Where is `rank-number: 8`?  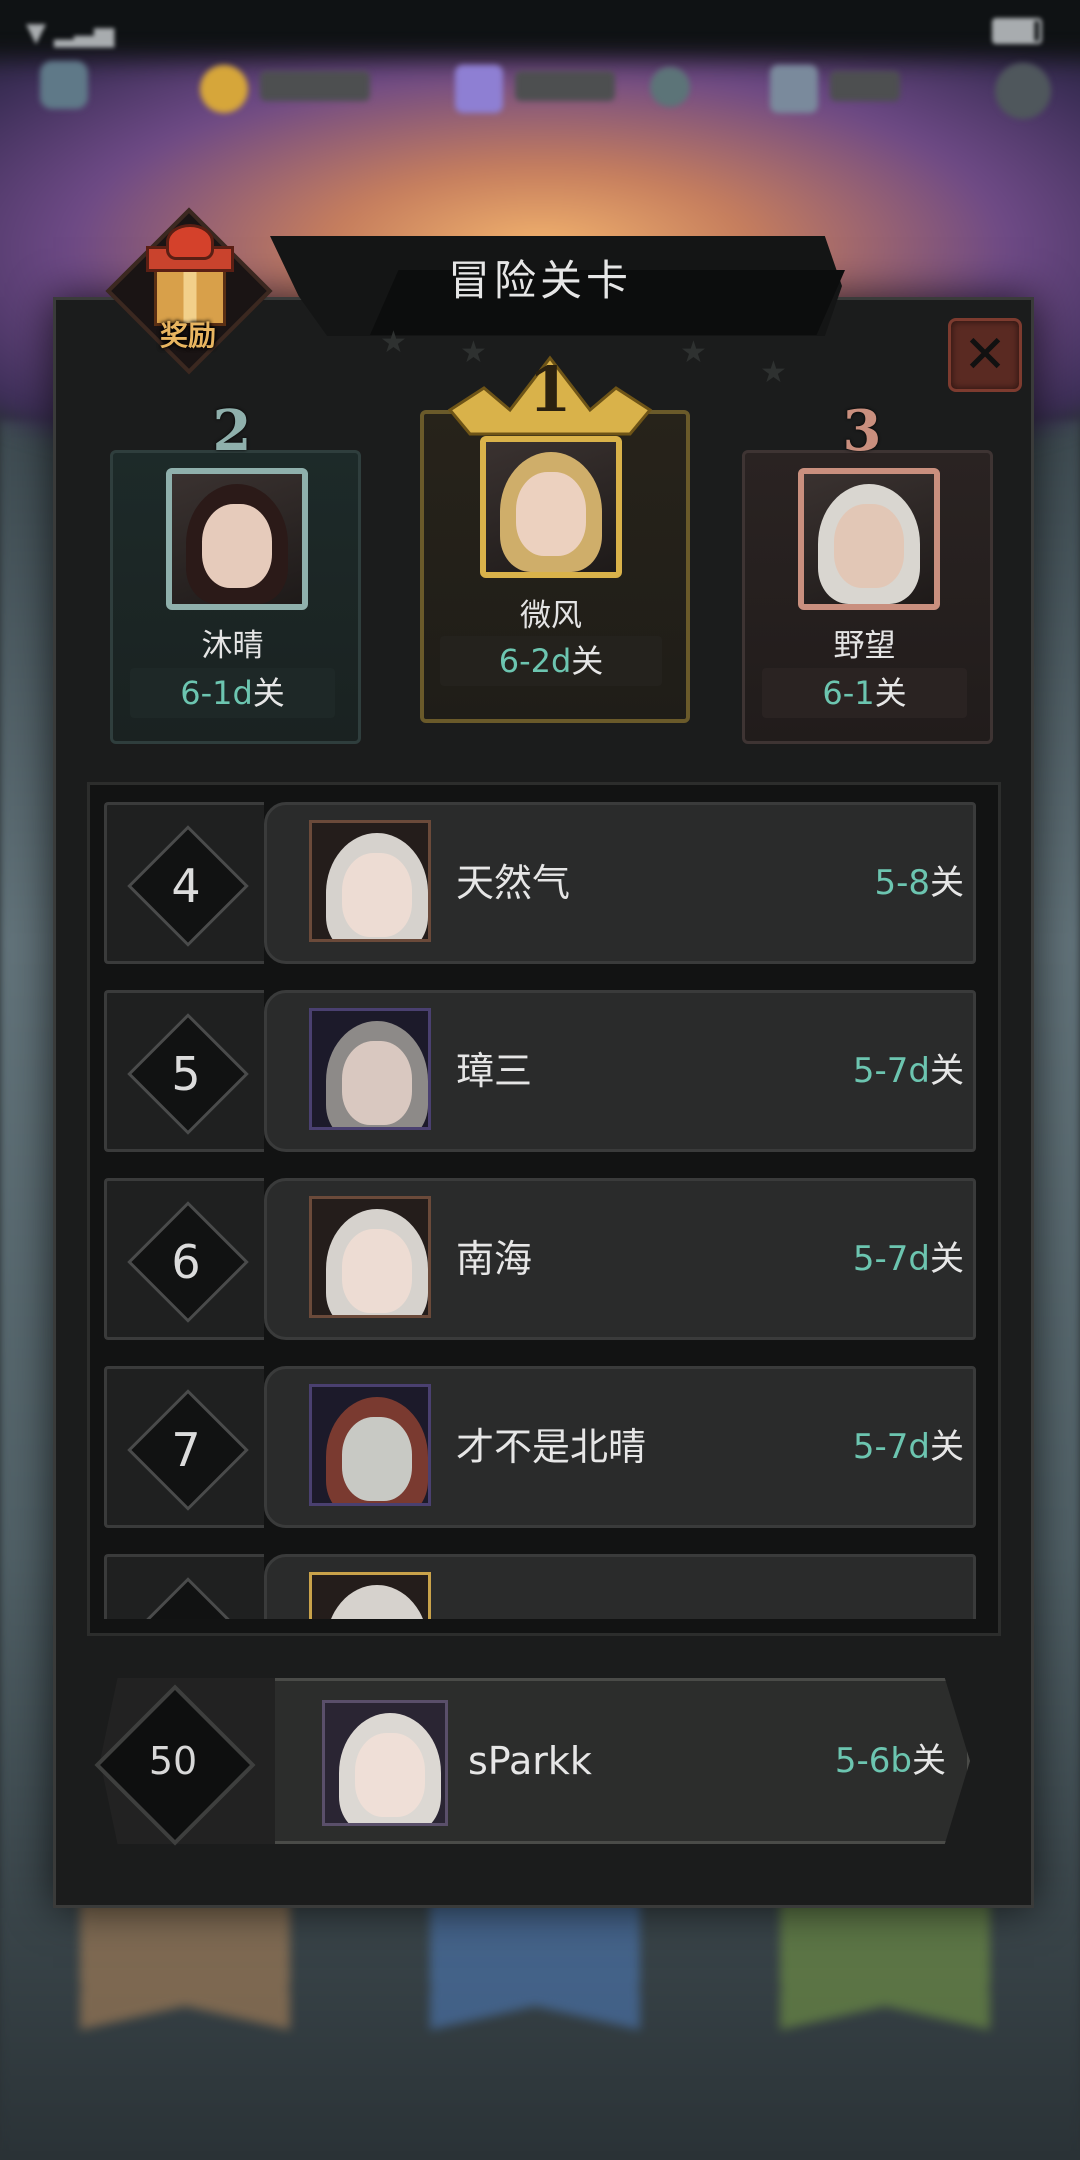
rank-number: 8 is located at coordinates (186, 1588).